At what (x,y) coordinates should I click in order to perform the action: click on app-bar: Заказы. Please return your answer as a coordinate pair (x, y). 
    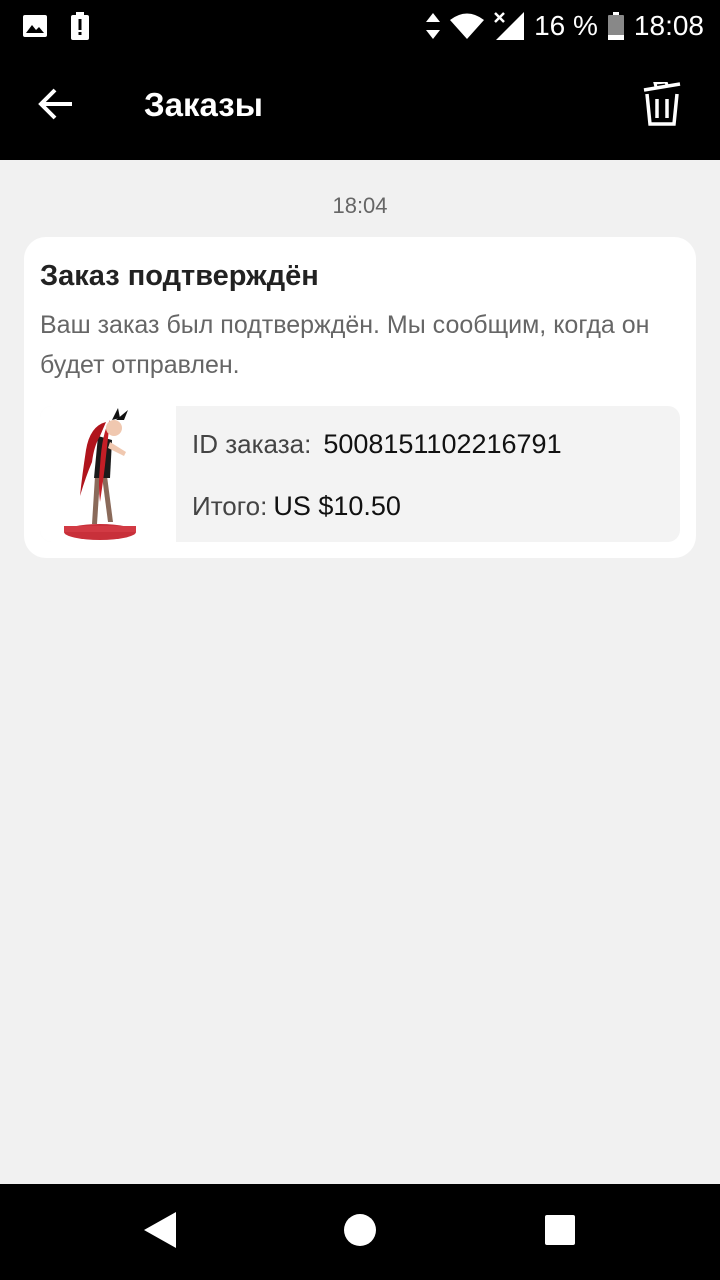
    Looking at the image, I should click on (360, 106).